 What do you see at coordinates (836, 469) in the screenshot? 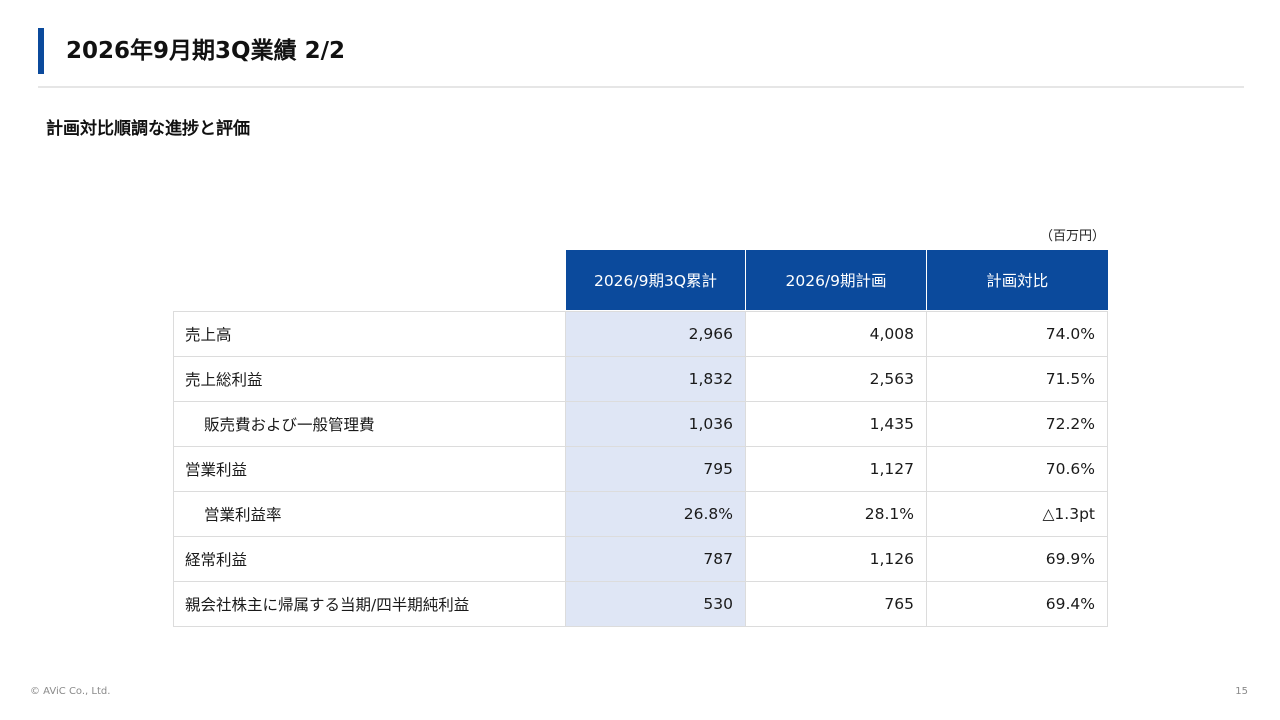
I see `cell-plan: 1,127` at bounding box center [836, 469].